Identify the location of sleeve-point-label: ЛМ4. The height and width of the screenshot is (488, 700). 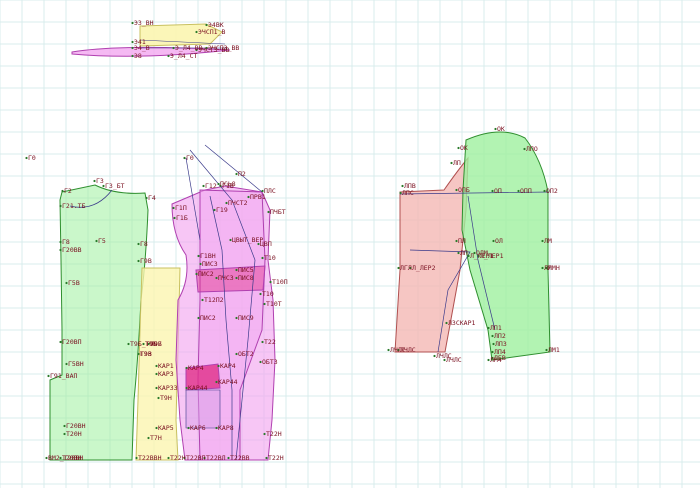
(496, 360).